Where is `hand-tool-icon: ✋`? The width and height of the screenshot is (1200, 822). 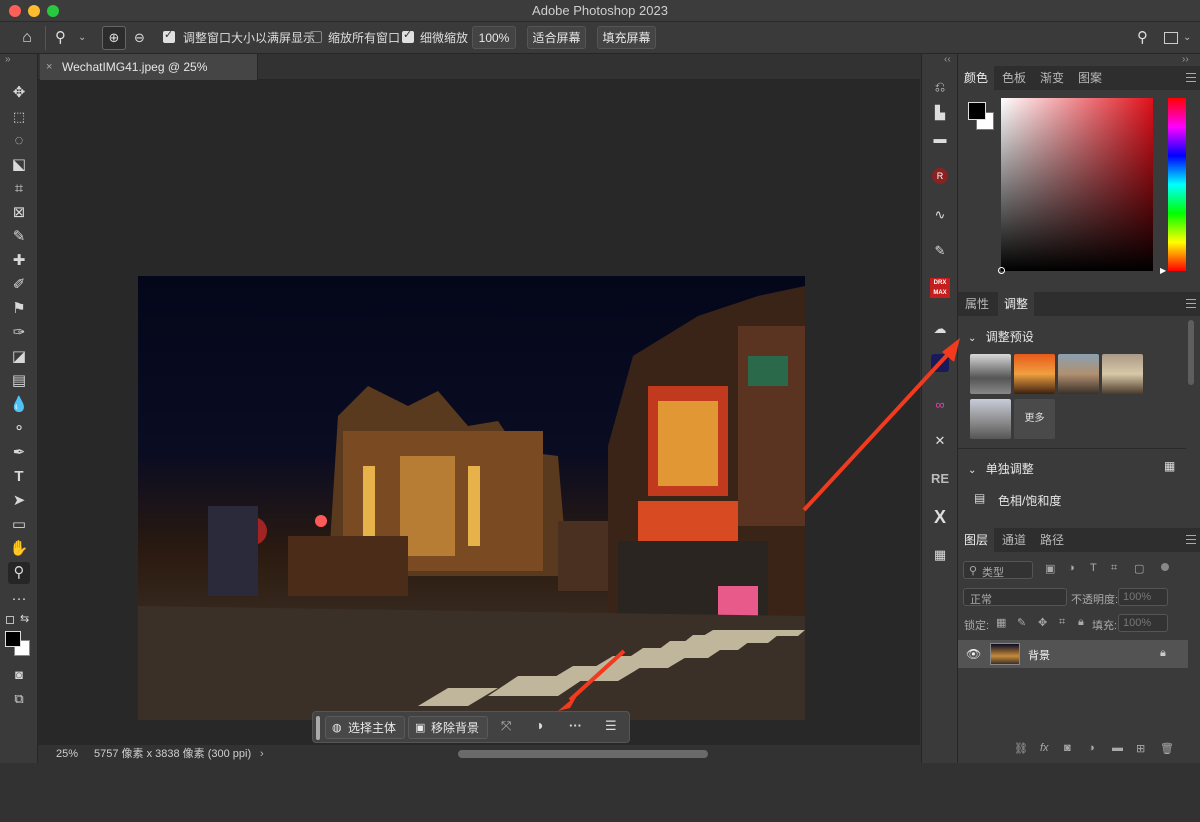 hand-tool-icon: ✋ is located at coordinates (19, 549).